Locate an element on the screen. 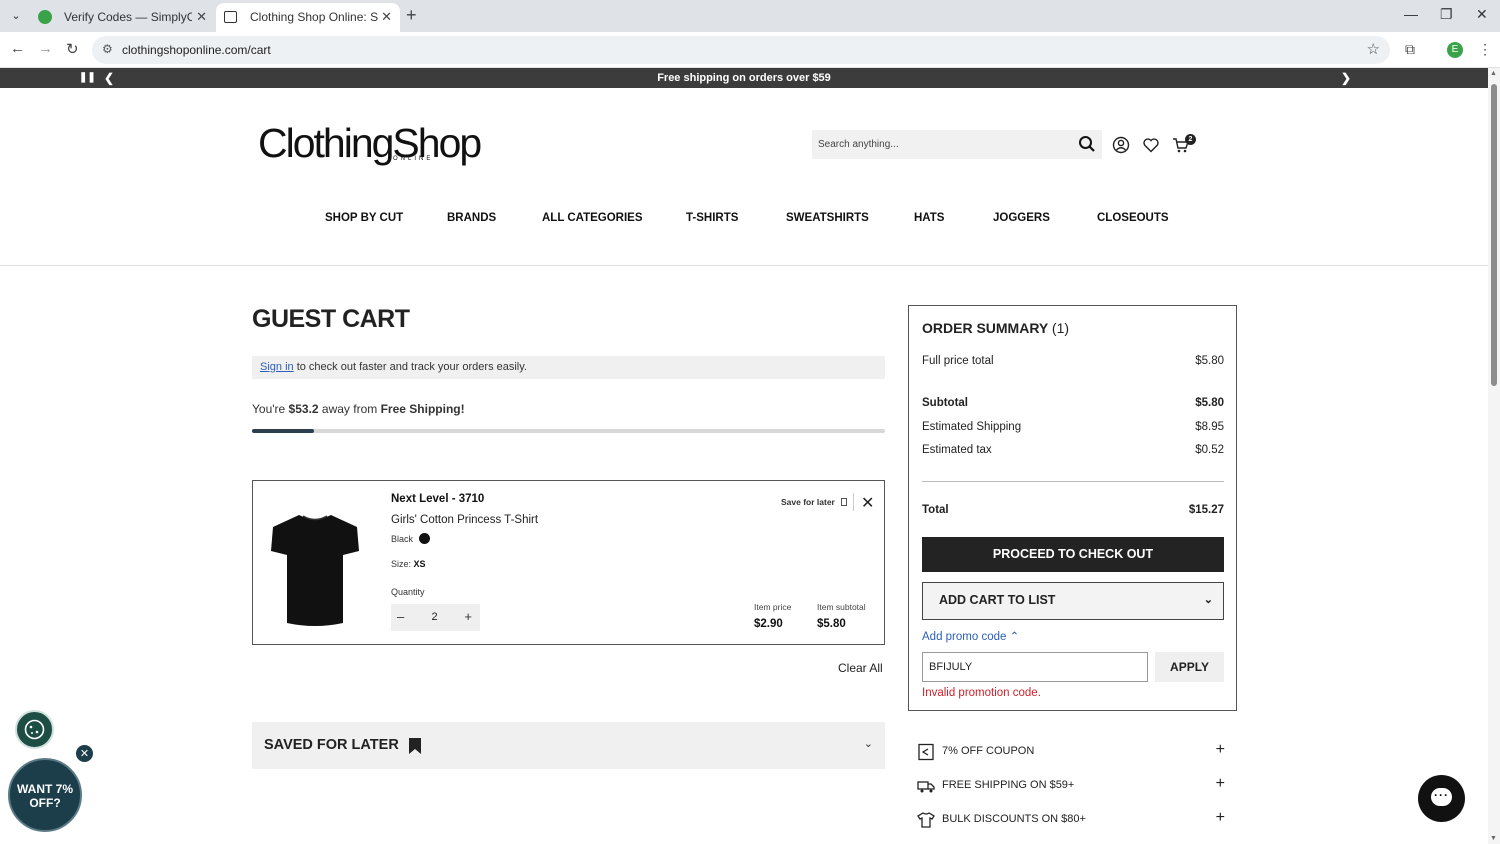 Image resolution: width=1500 pixels, height=844 pixels. perk-free-shipping-label: FREE SHIPPING ON $59+ is located at coordinates (1008, 785).